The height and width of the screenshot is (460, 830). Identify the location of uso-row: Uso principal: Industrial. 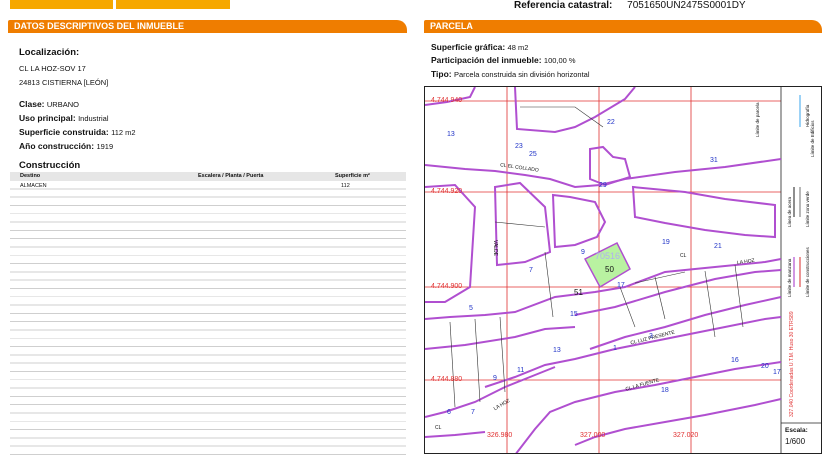
(64, 118).